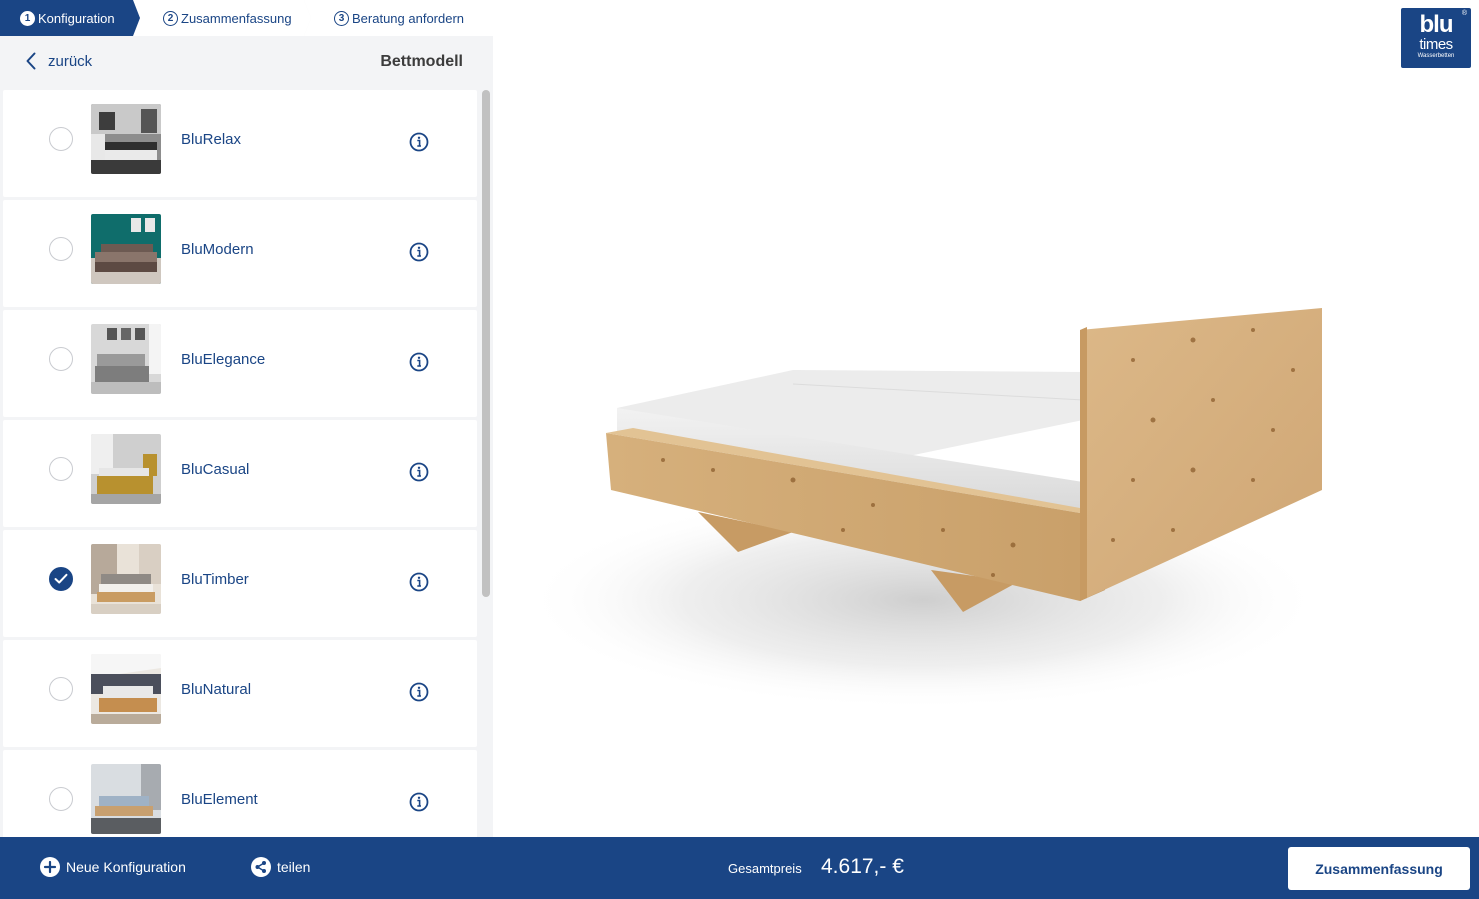  I want to click on model-name: BluElement, so click(219, 799).